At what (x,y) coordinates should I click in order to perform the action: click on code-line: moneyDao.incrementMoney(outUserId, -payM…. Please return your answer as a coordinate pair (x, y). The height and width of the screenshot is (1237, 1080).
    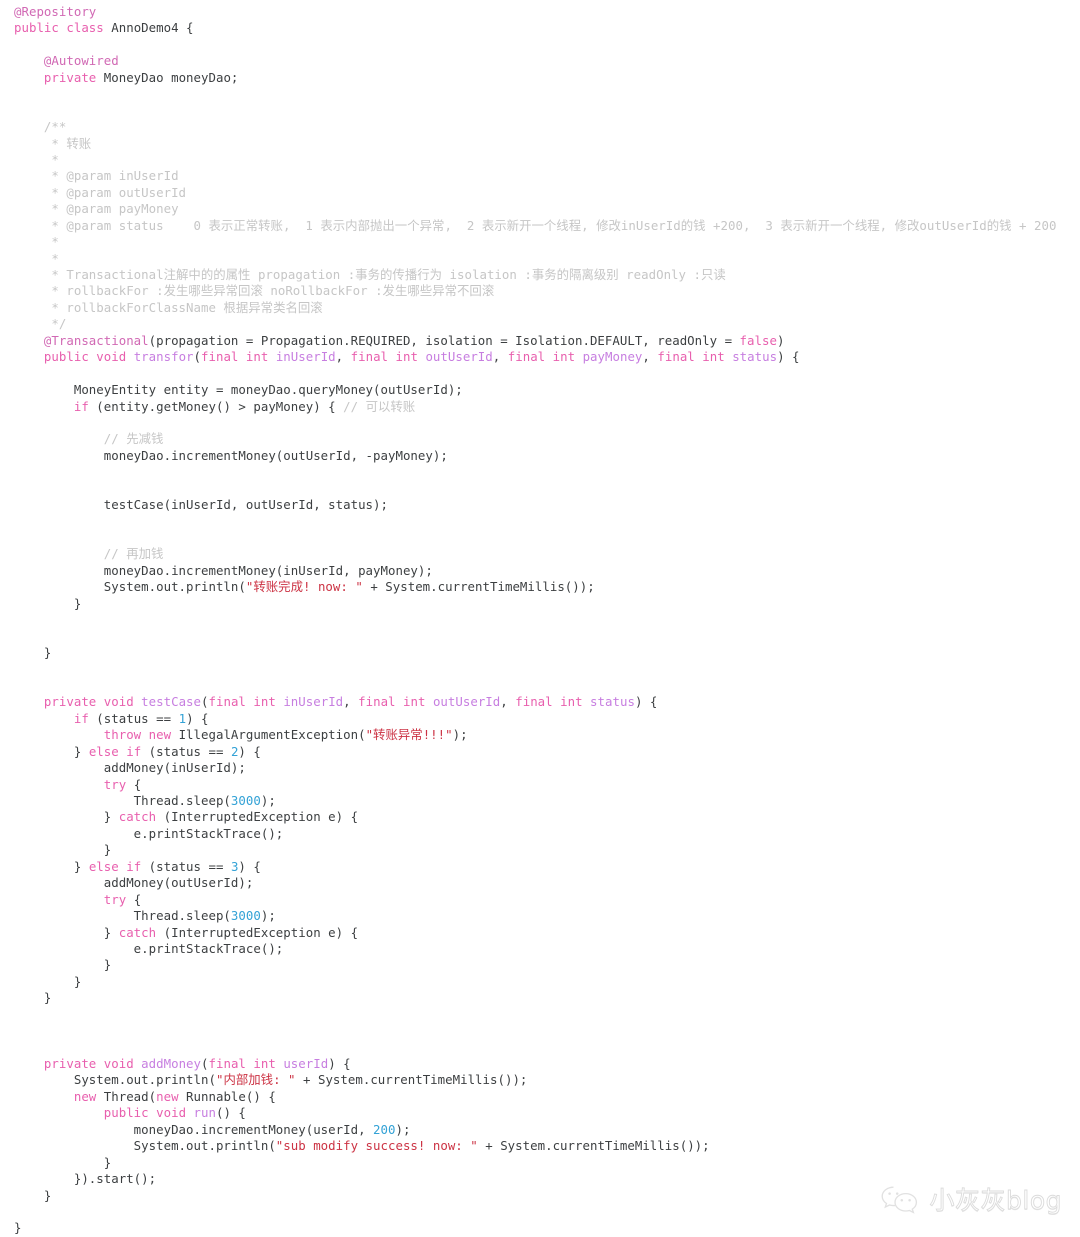
    Looking at the image, I should click on (540, 456).